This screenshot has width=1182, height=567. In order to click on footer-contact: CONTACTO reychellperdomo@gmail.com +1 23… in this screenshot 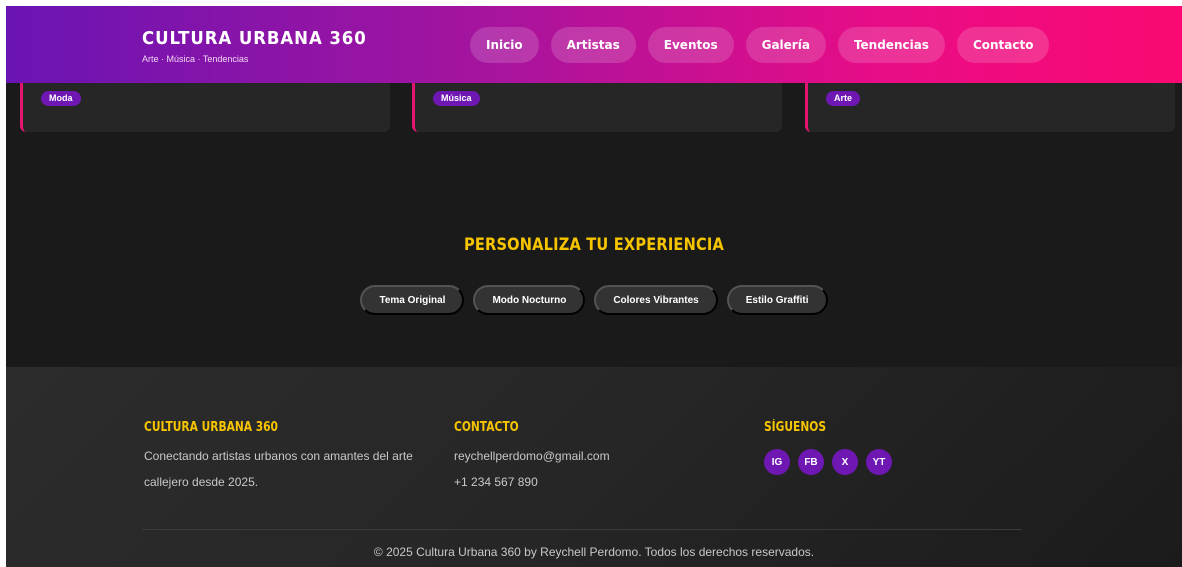, I will do `click(584, 457)`.